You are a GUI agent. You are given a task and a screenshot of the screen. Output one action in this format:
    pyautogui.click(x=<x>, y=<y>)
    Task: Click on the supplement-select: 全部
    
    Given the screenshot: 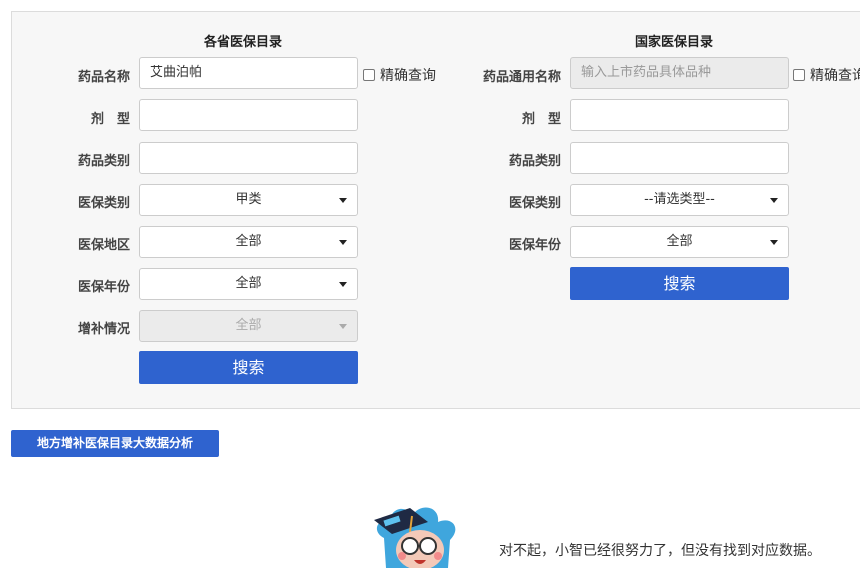 What is the action you would take?
    pyautogui.click(x=248, y=326)
    